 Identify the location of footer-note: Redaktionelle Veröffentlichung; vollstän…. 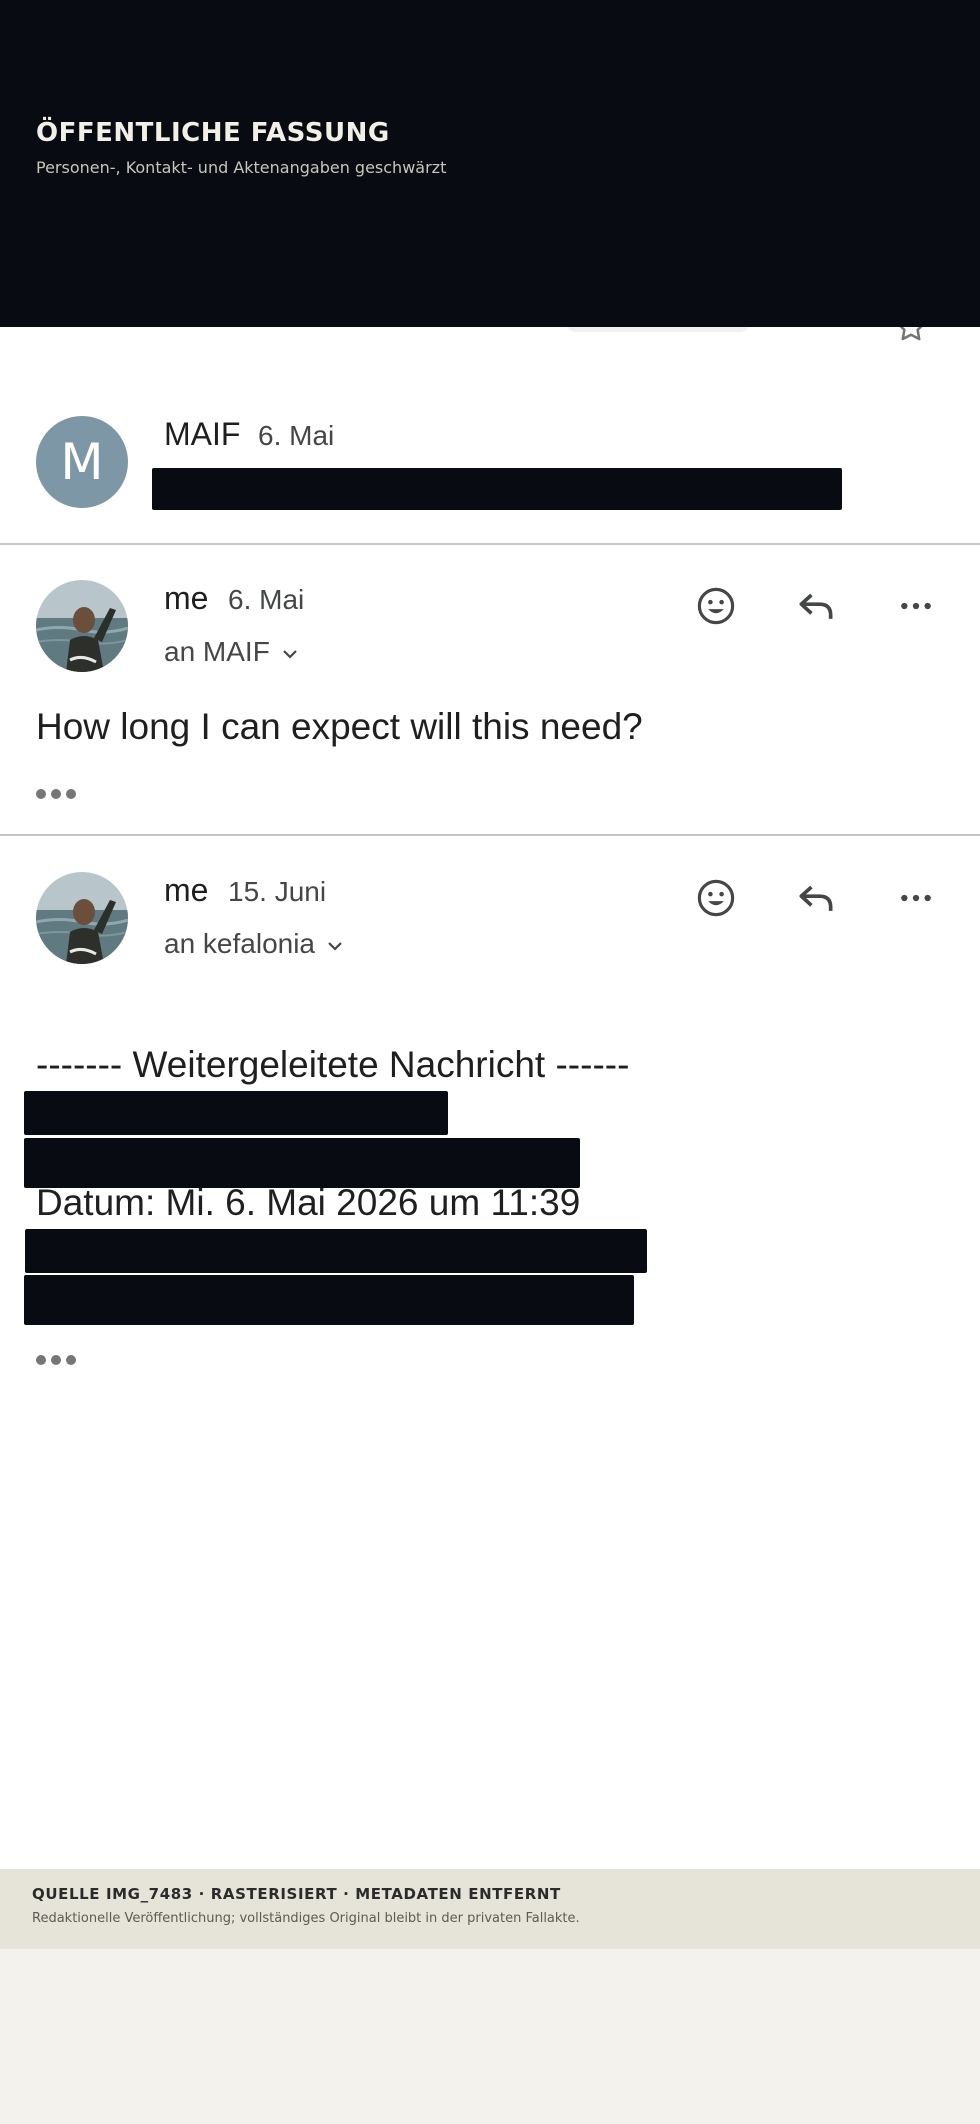
(306, 1918).